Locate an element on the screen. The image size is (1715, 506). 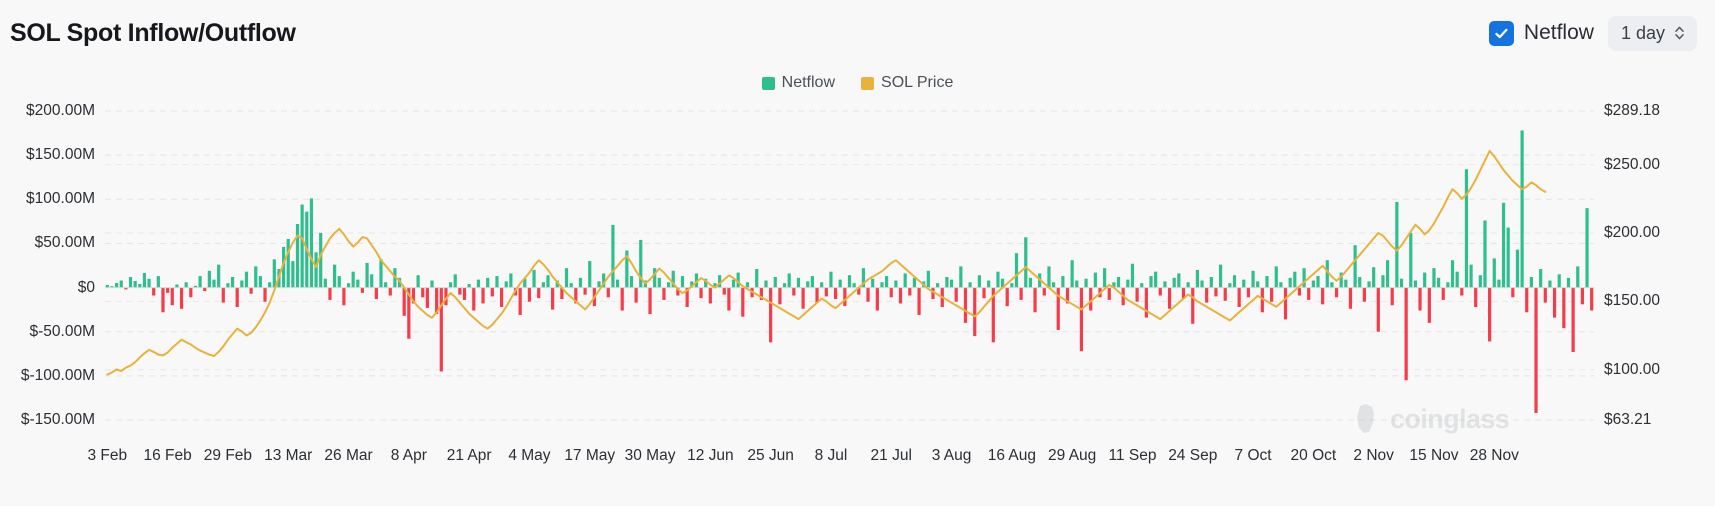
legend-item-netflow: Netflow is located at coordinates (798, 83).